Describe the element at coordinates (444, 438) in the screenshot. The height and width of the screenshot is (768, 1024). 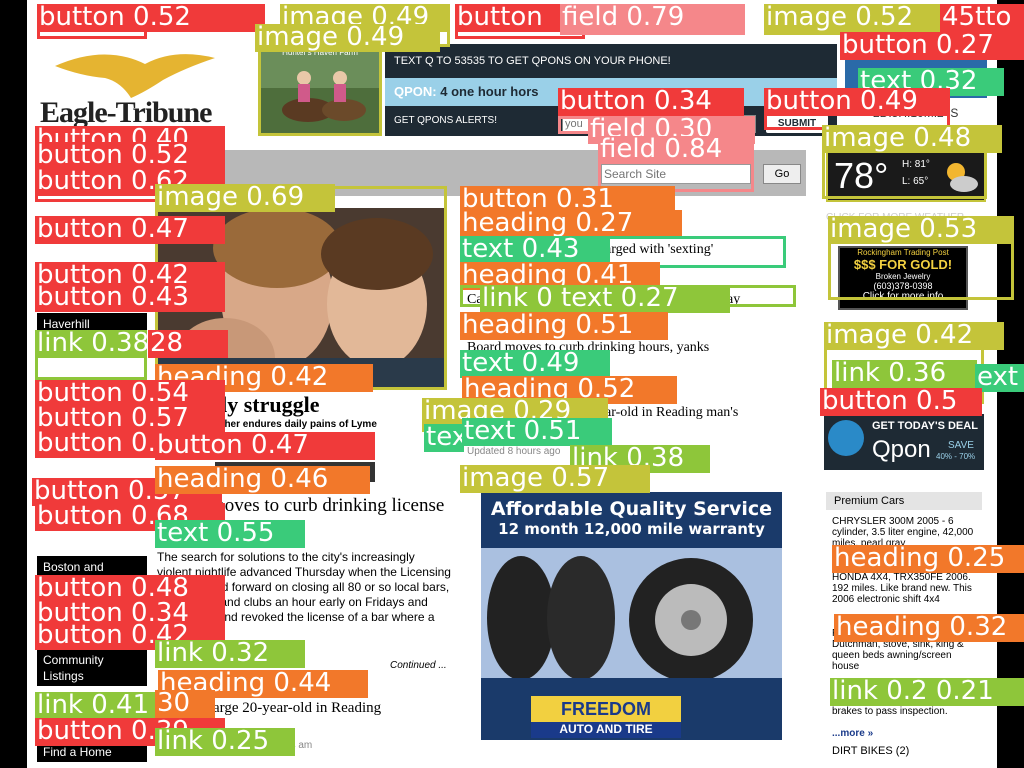
I see `detection-label: text` at that location.